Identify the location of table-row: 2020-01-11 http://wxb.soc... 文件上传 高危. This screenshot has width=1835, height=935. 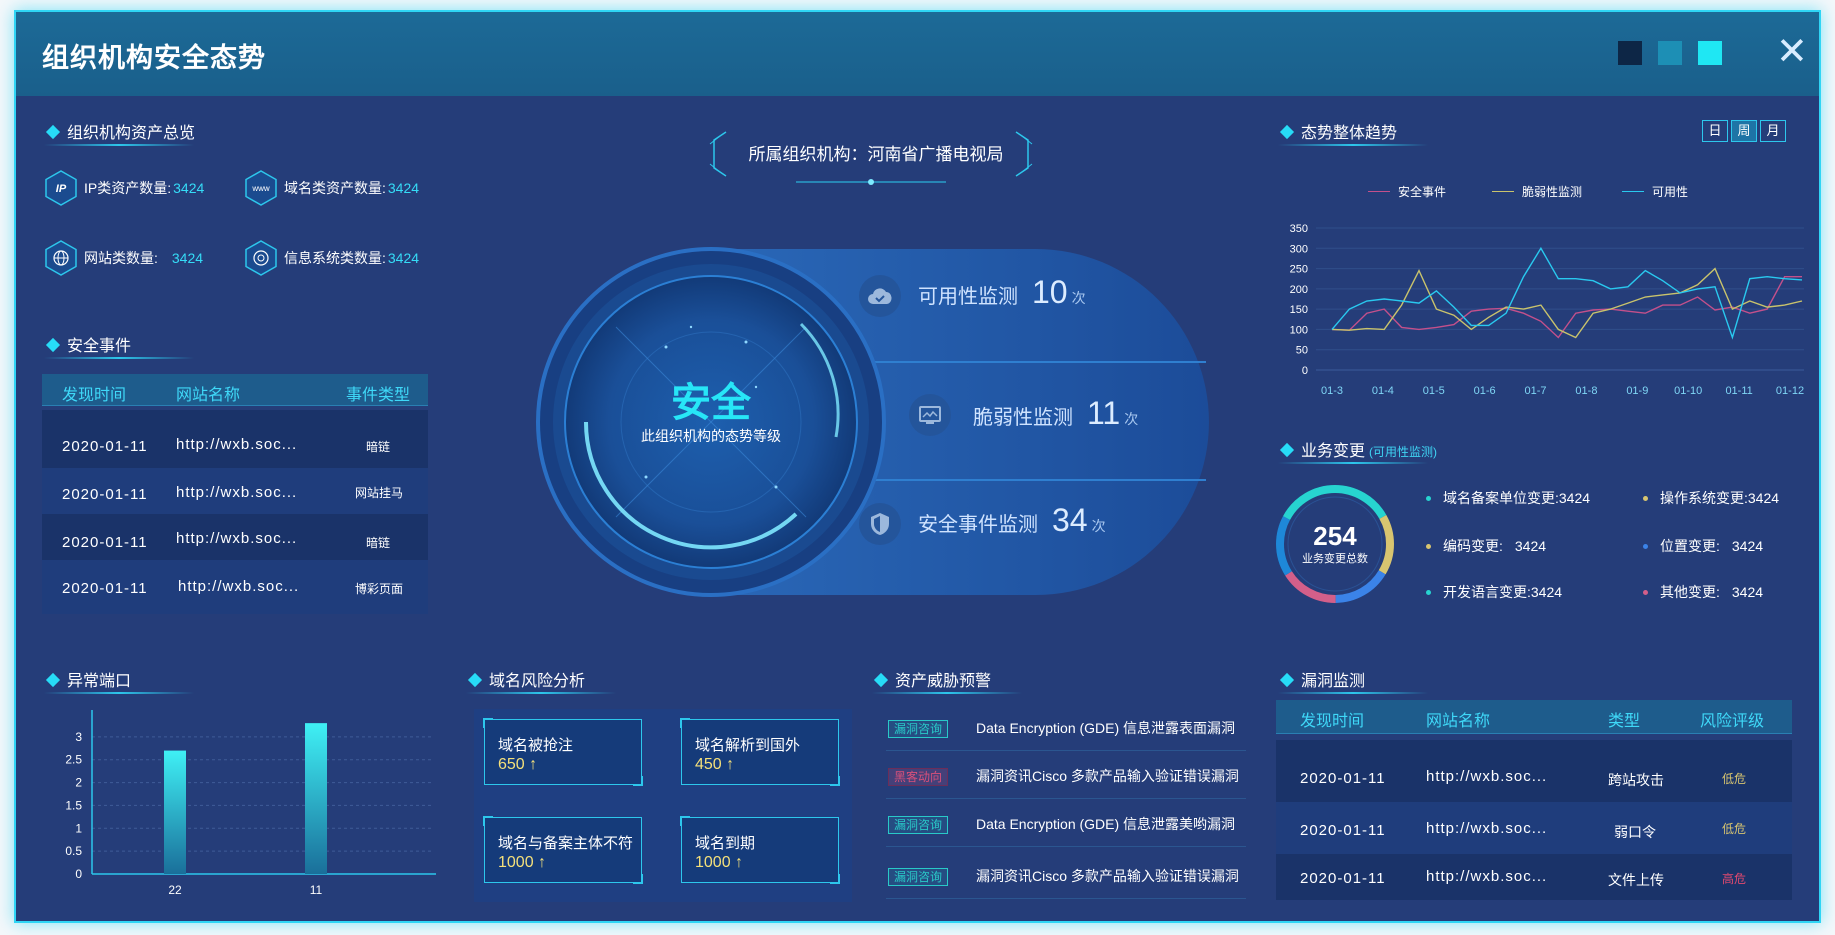
(1534, 877).